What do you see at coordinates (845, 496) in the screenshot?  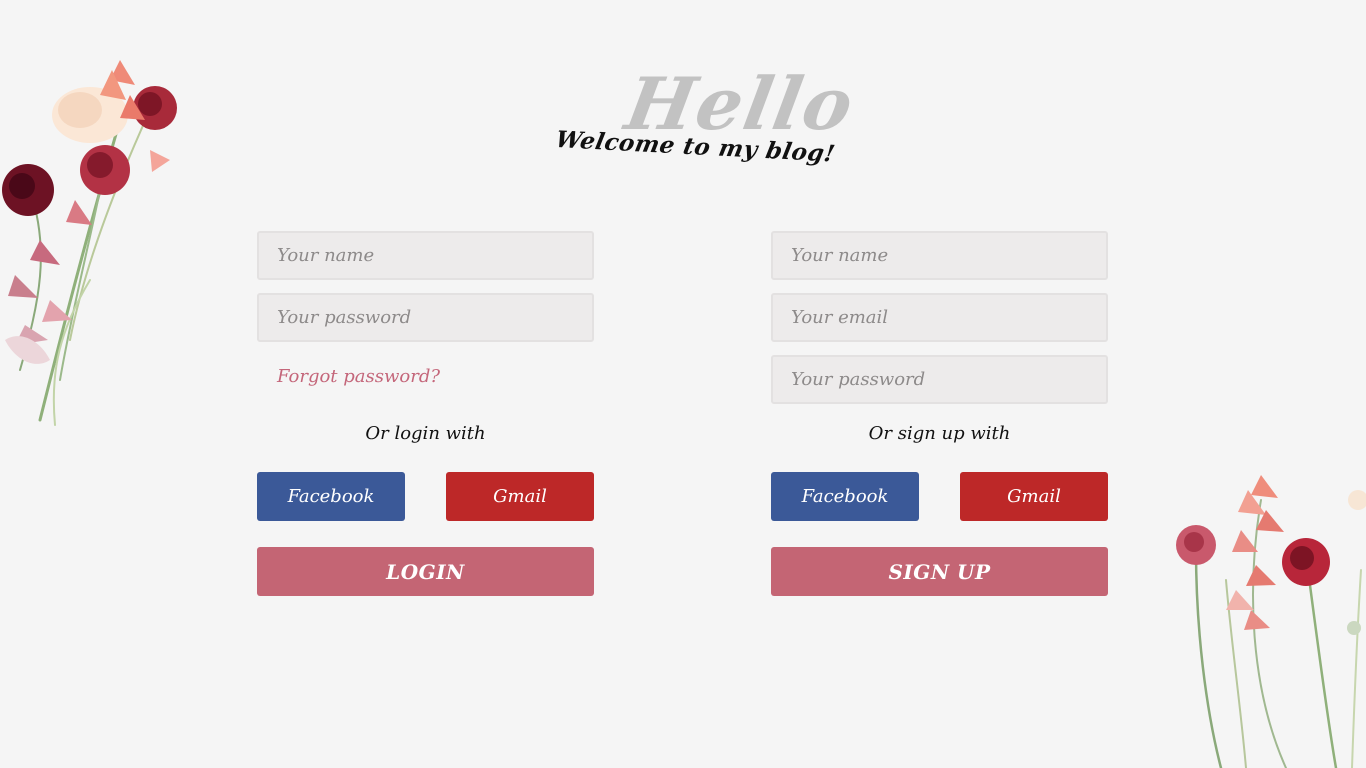 I see `signup-facebook-button: Facebook` at bounding box center [845, 496].